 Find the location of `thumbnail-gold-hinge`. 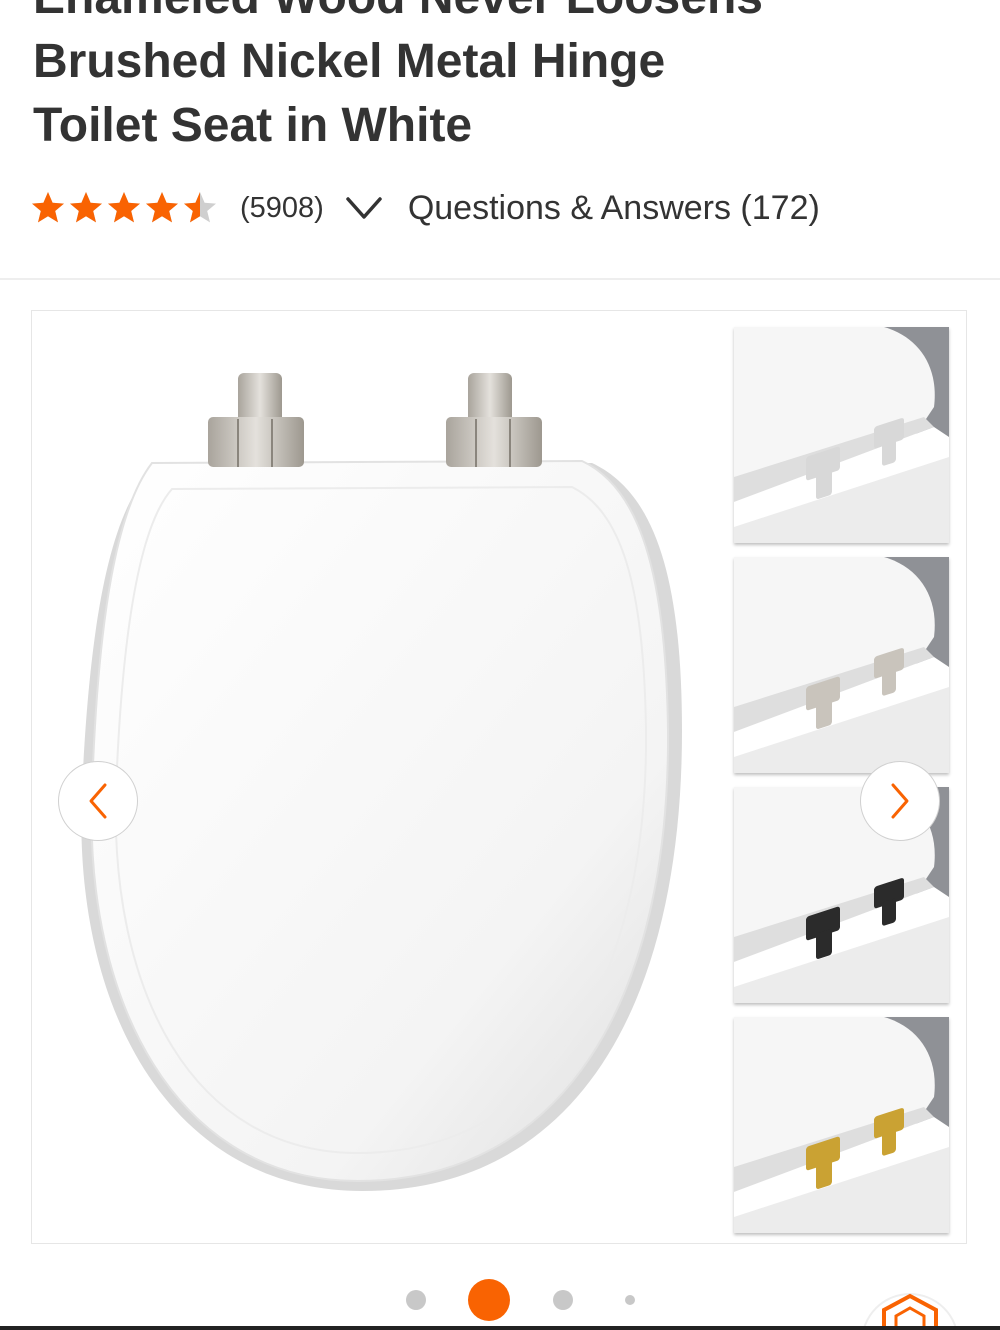

thumbnail-gold-hinge is located at coordinates (841, 1125).